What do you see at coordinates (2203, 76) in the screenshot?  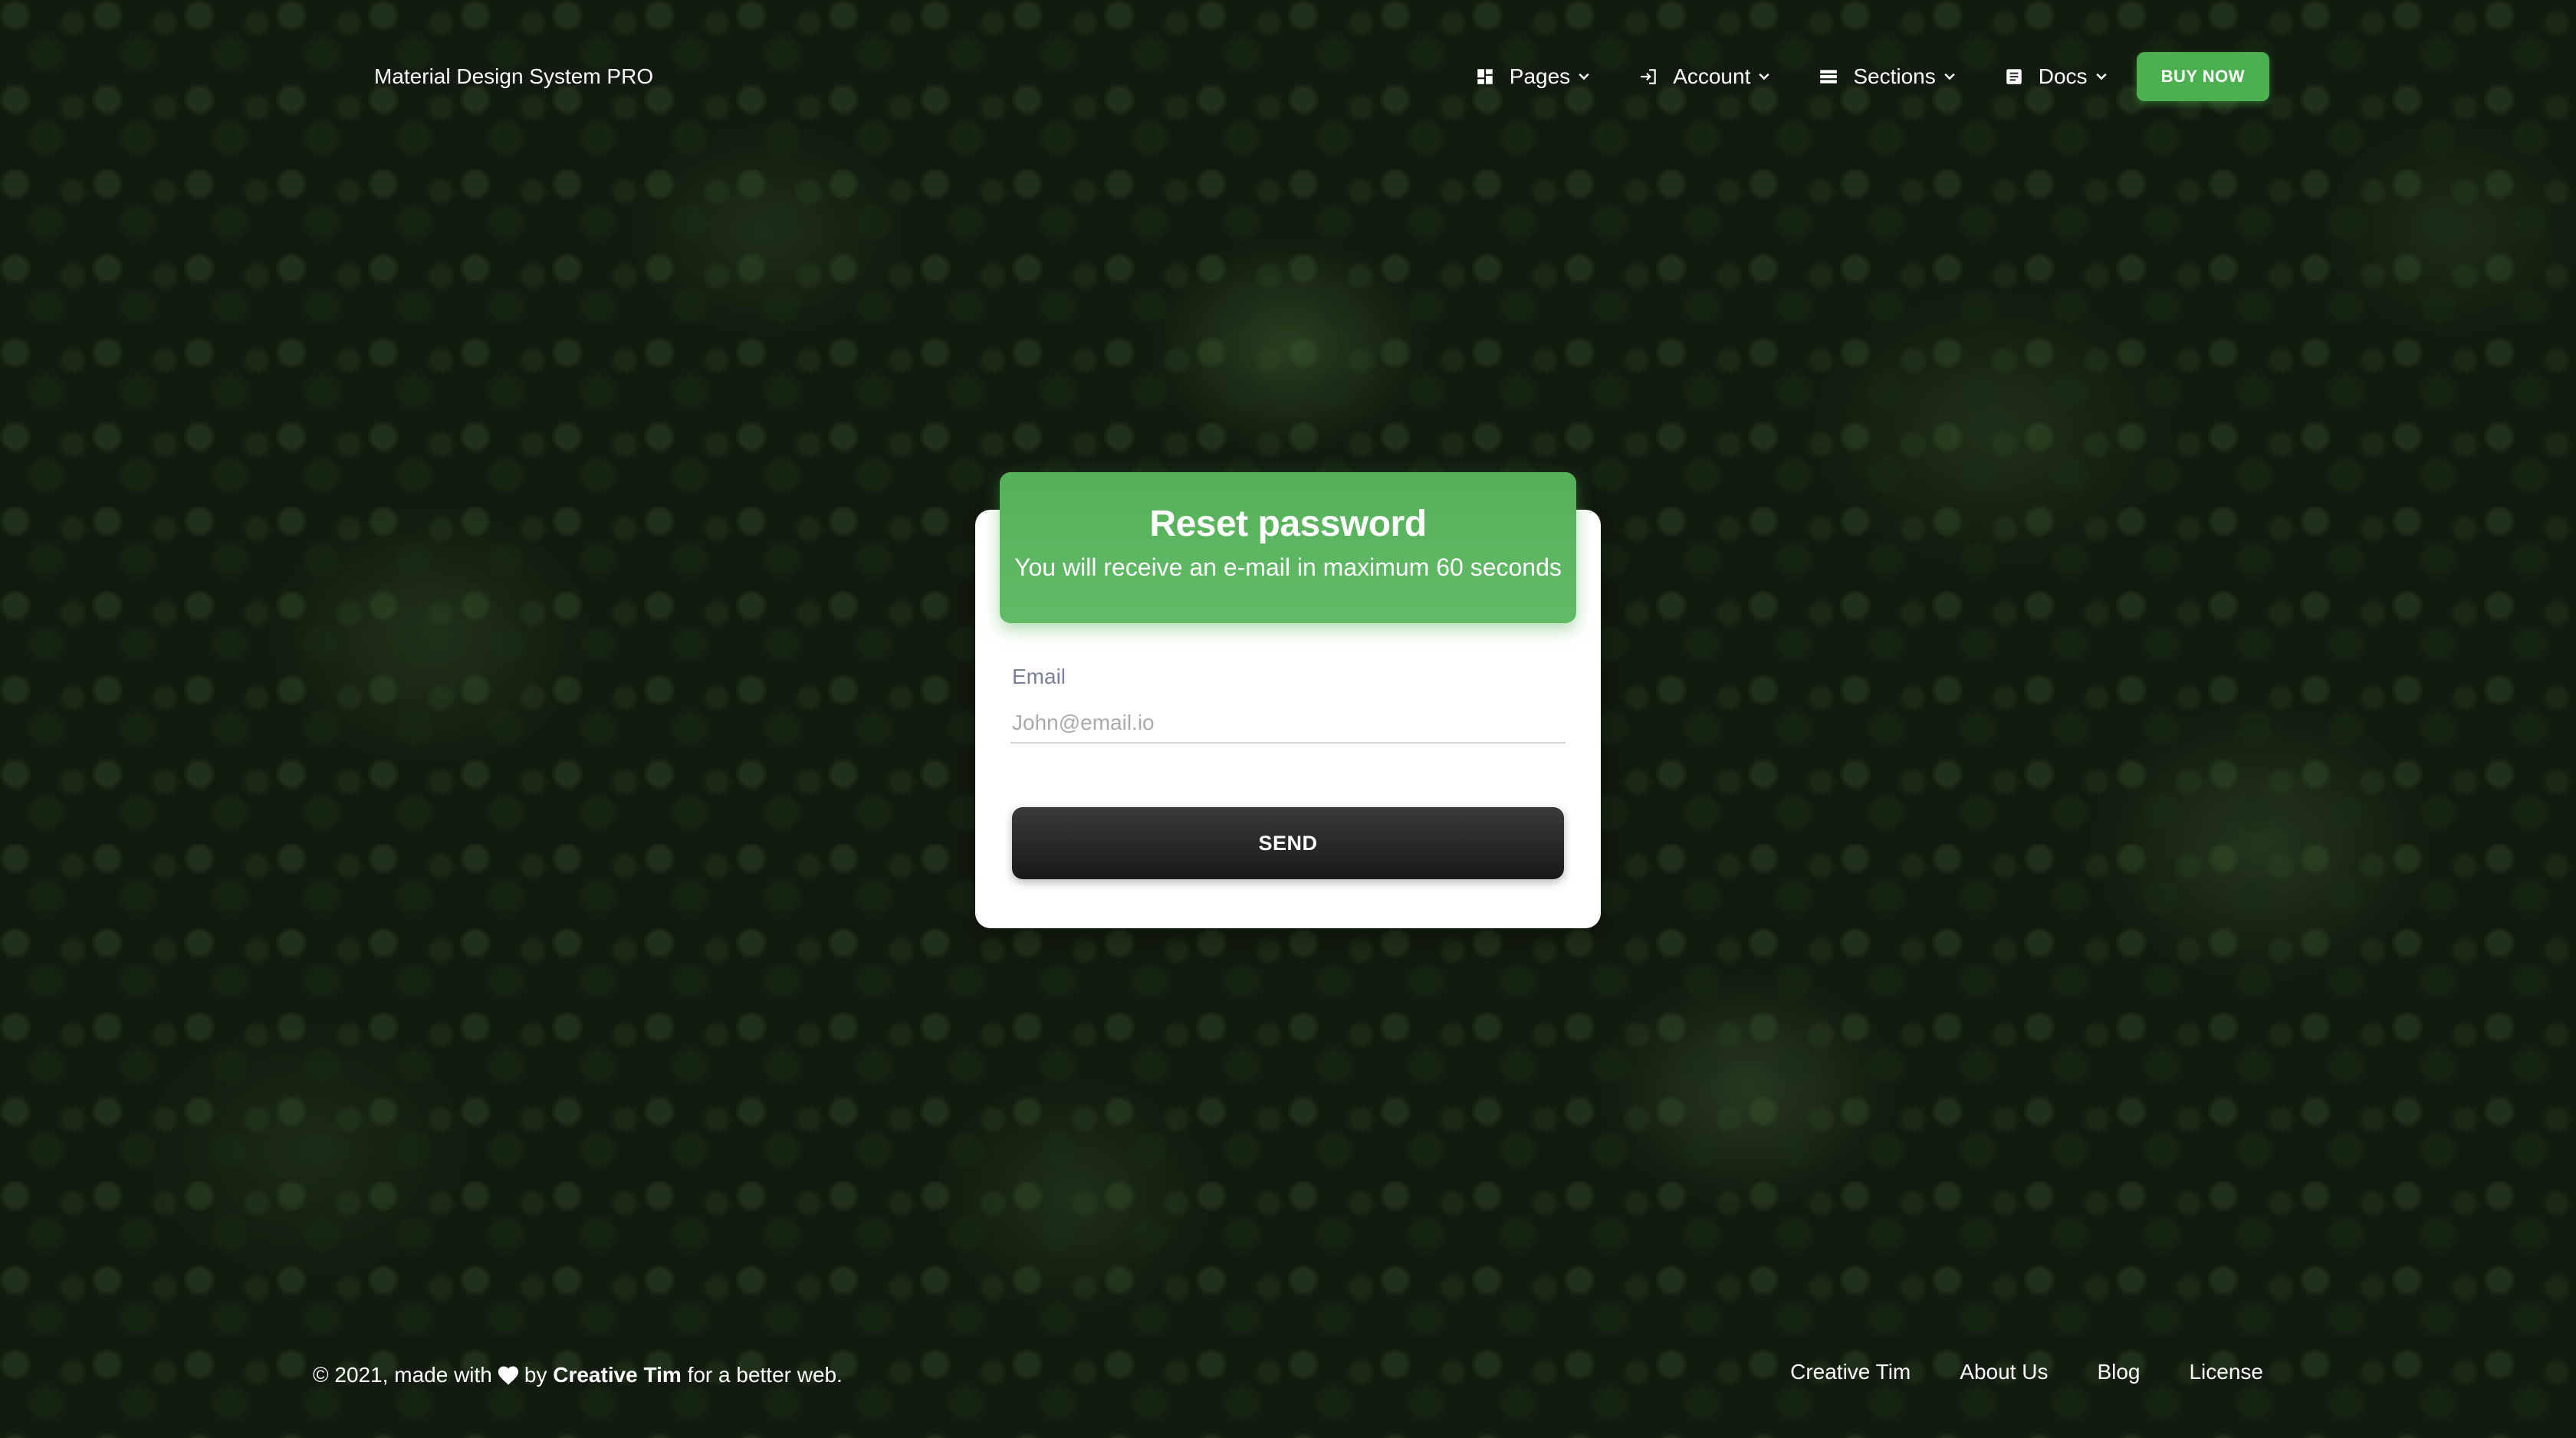 I see `buy-now-button: BUY NOW` at bounding box center [2203, 76].